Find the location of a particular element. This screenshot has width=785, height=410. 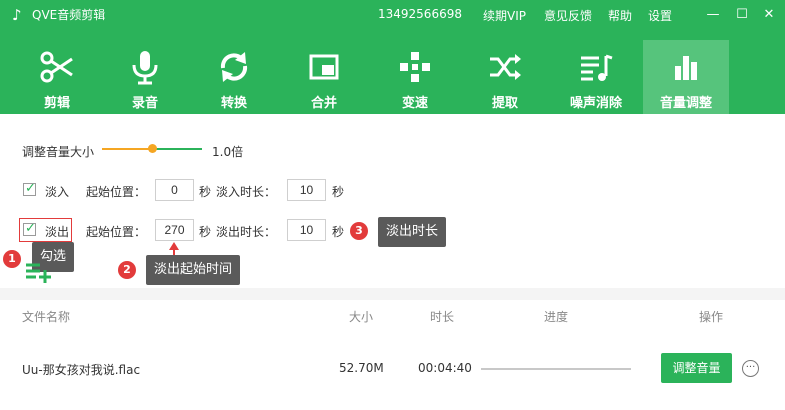

fade-in-duration-label: 淡入时长： is located at coordinates (246, 192).